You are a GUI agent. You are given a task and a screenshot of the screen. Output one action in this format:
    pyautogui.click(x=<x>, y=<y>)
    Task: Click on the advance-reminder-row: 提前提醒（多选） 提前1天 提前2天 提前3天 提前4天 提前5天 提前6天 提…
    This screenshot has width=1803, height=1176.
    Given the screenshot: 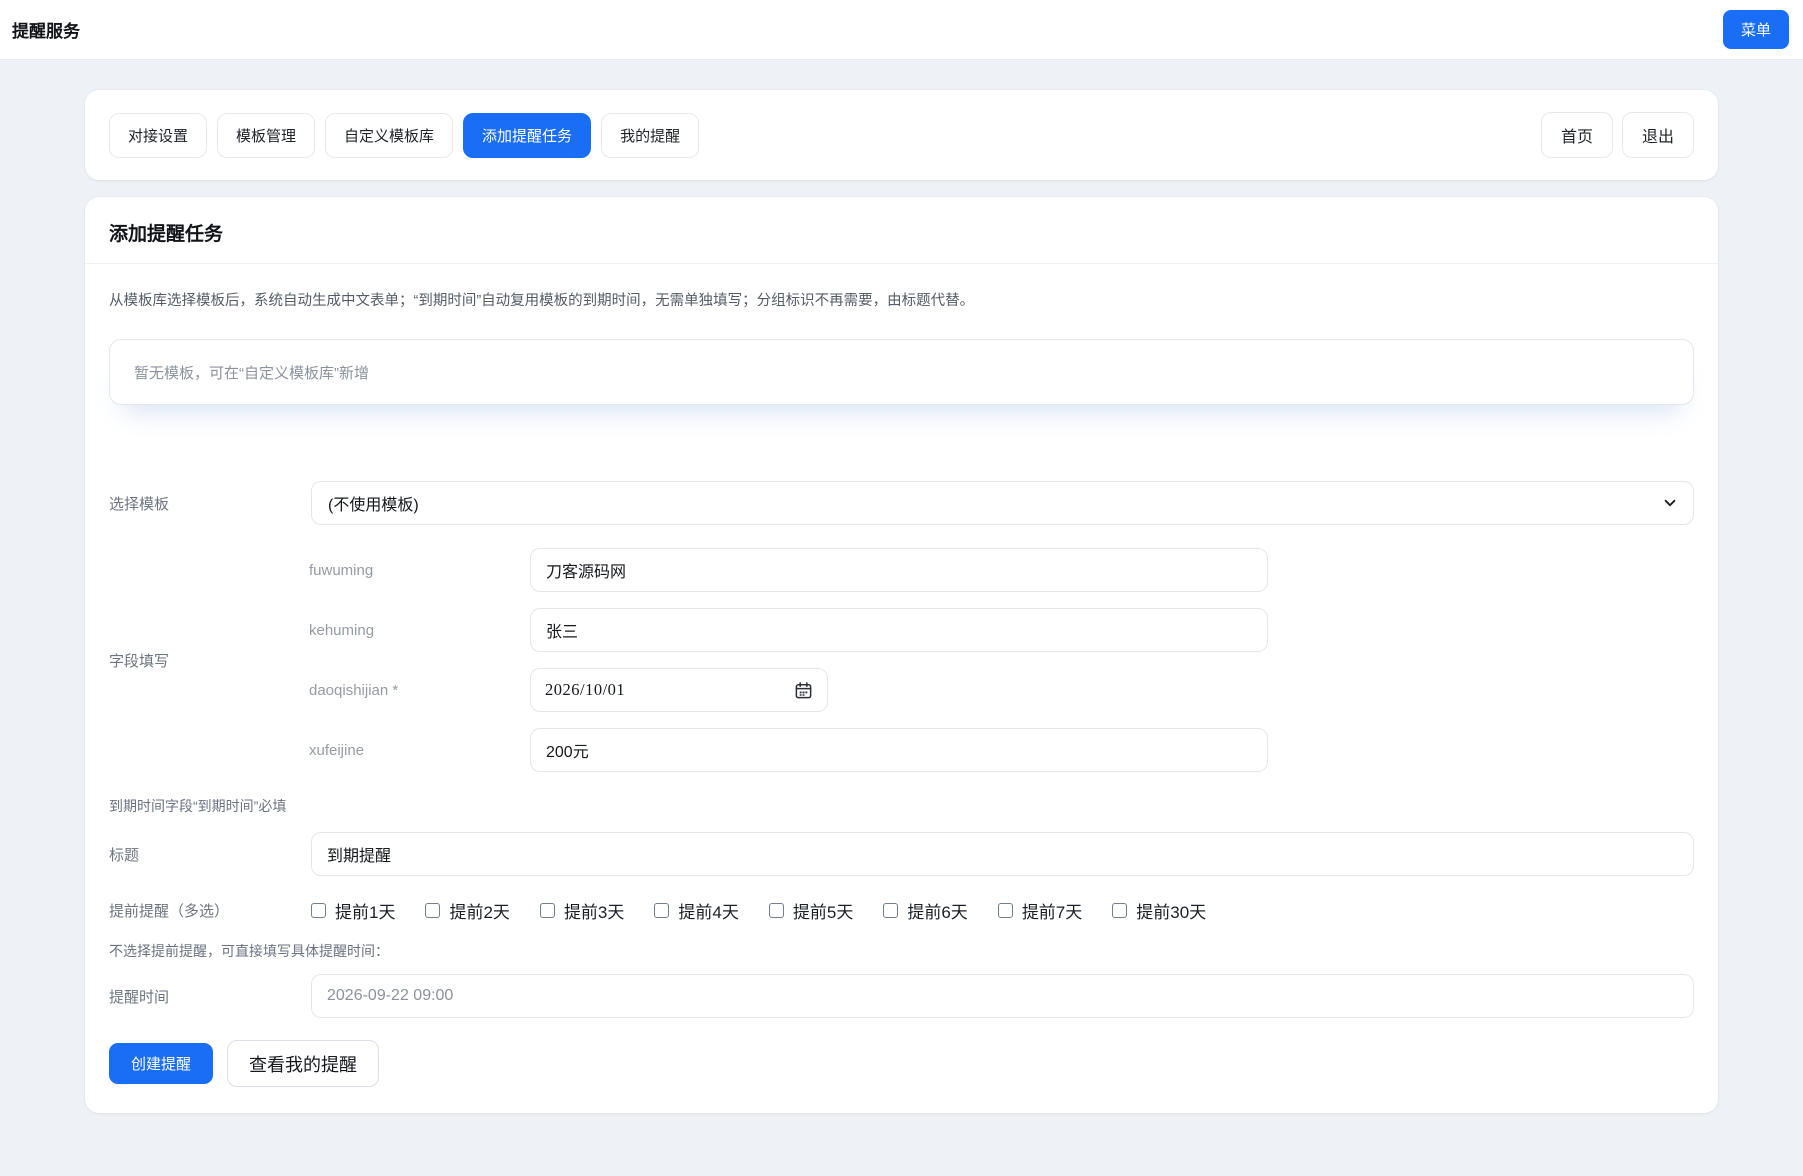 What is the action you would take?
    pyautogui.click(x=901, y=910)
    